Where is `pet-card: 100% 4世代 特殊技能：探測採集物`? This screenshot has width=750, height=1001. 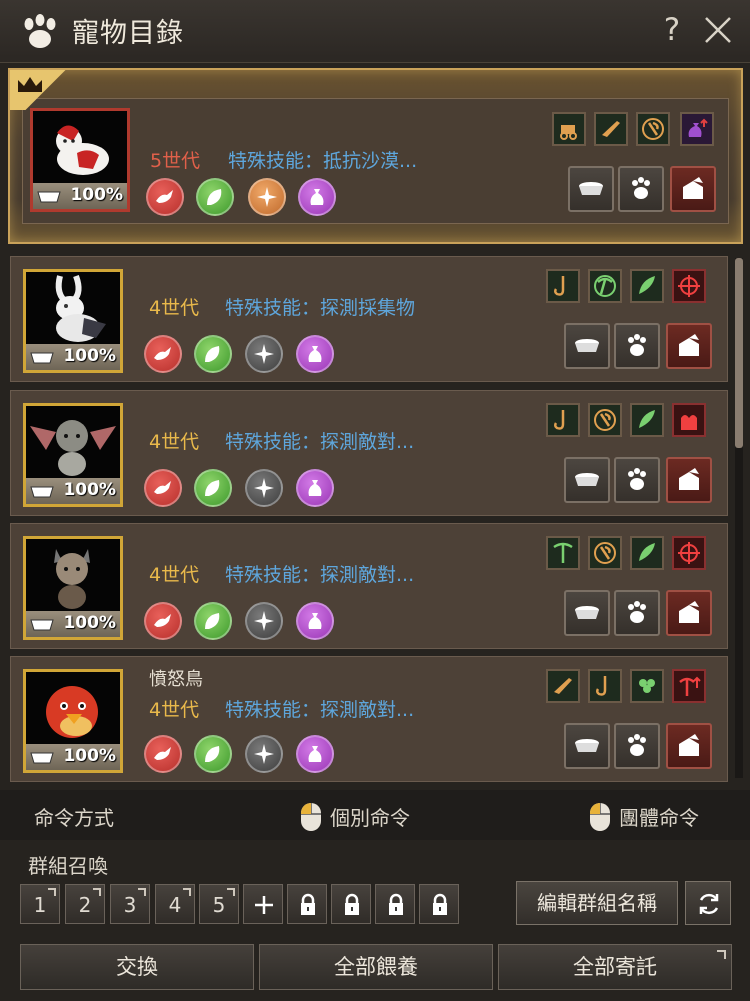 pet-card: 100% 4世代 特殊技能：探測採集物 is located at coordinates (369, 319).